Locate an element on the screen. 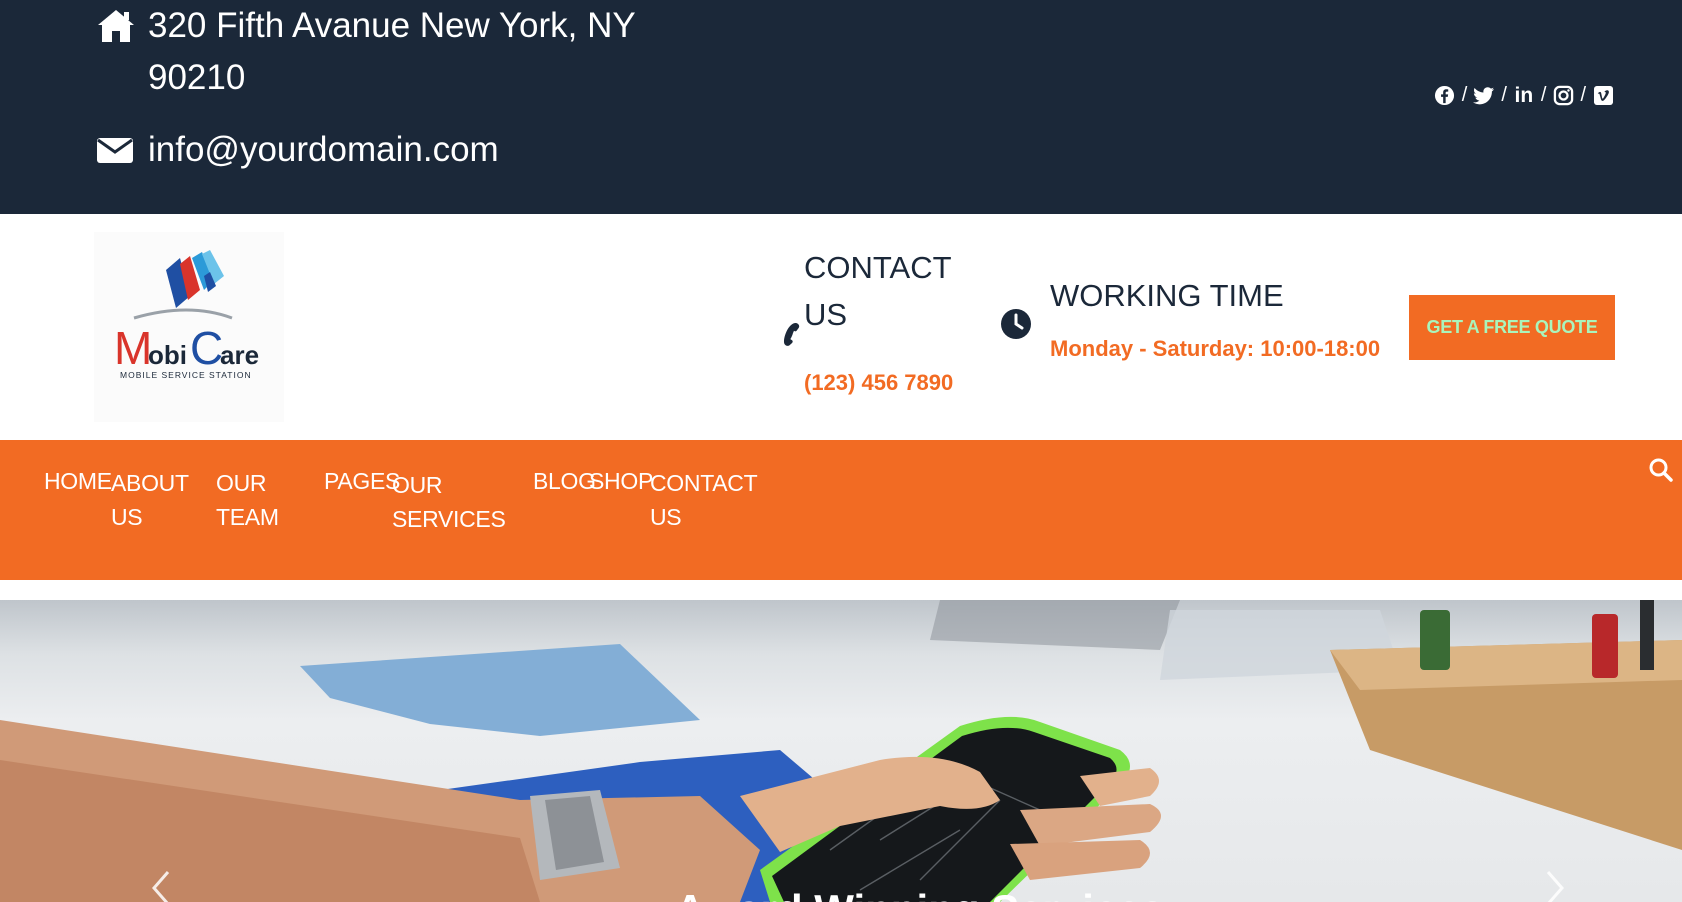  nav-item-about-us: ABOUT US is located at coordinates (151, 500).